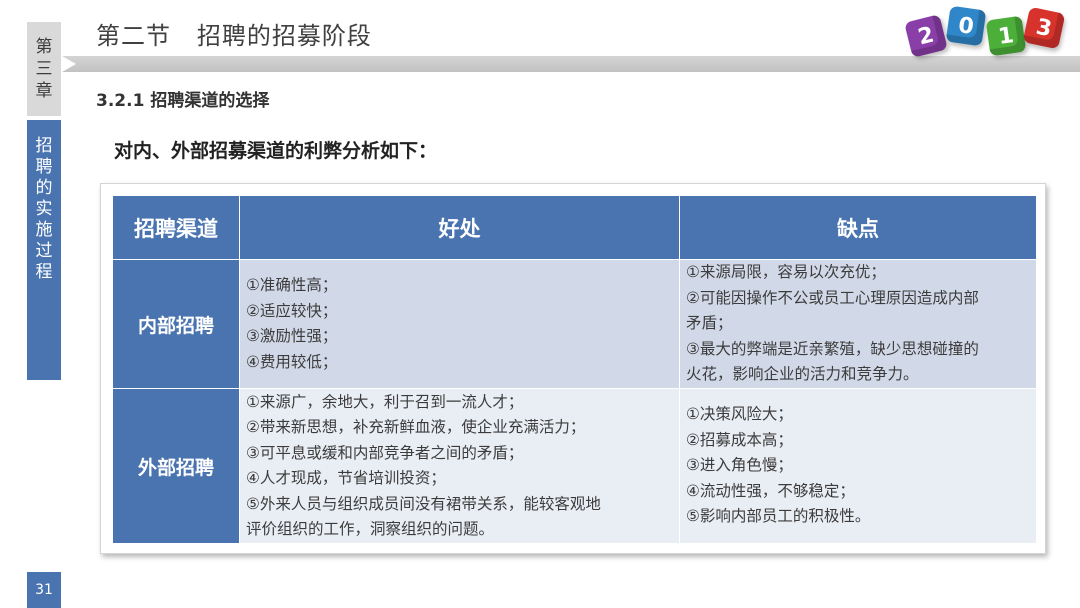 This screenshot has width=1080, height=608. I want to click on page-number: 31, so click(44, 590).